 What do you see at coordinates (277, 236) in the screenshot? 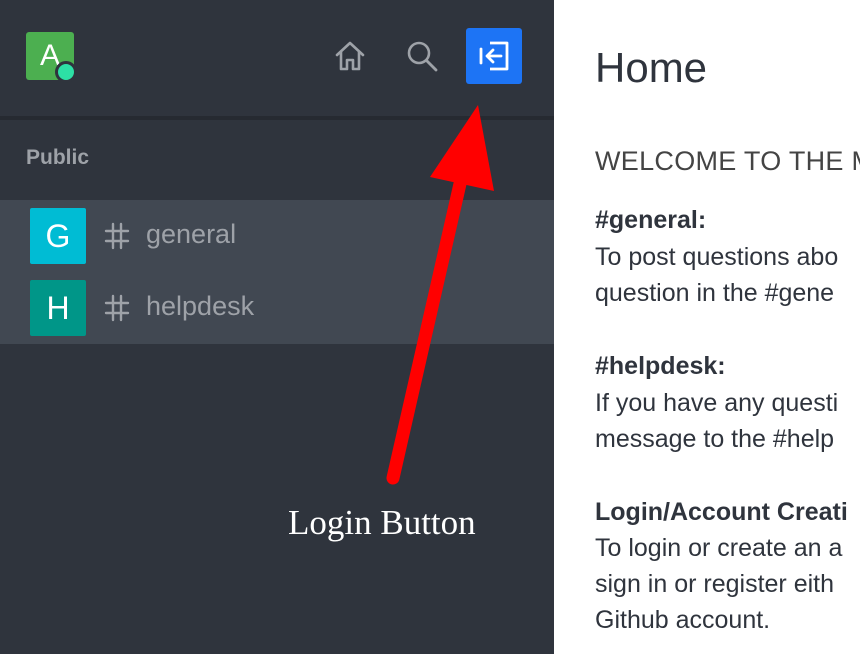
I see `sidebar-item-general: G general` at bounding box center [277, 236].